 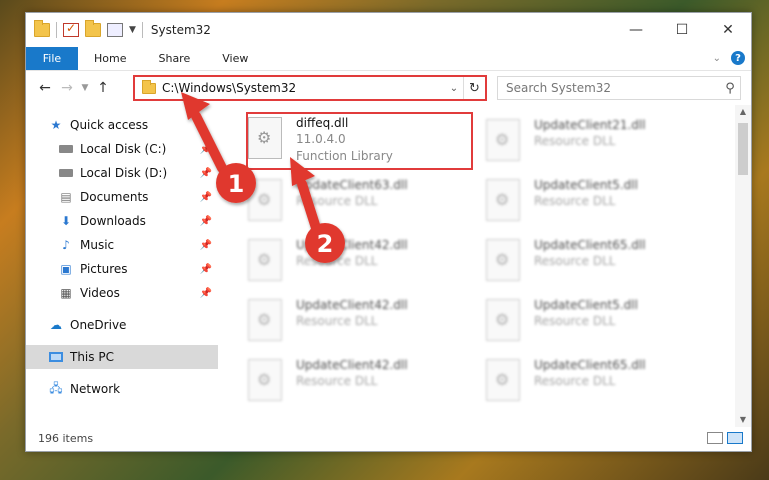 I want to click on tab-home: Home, so click(x=110, y=58).